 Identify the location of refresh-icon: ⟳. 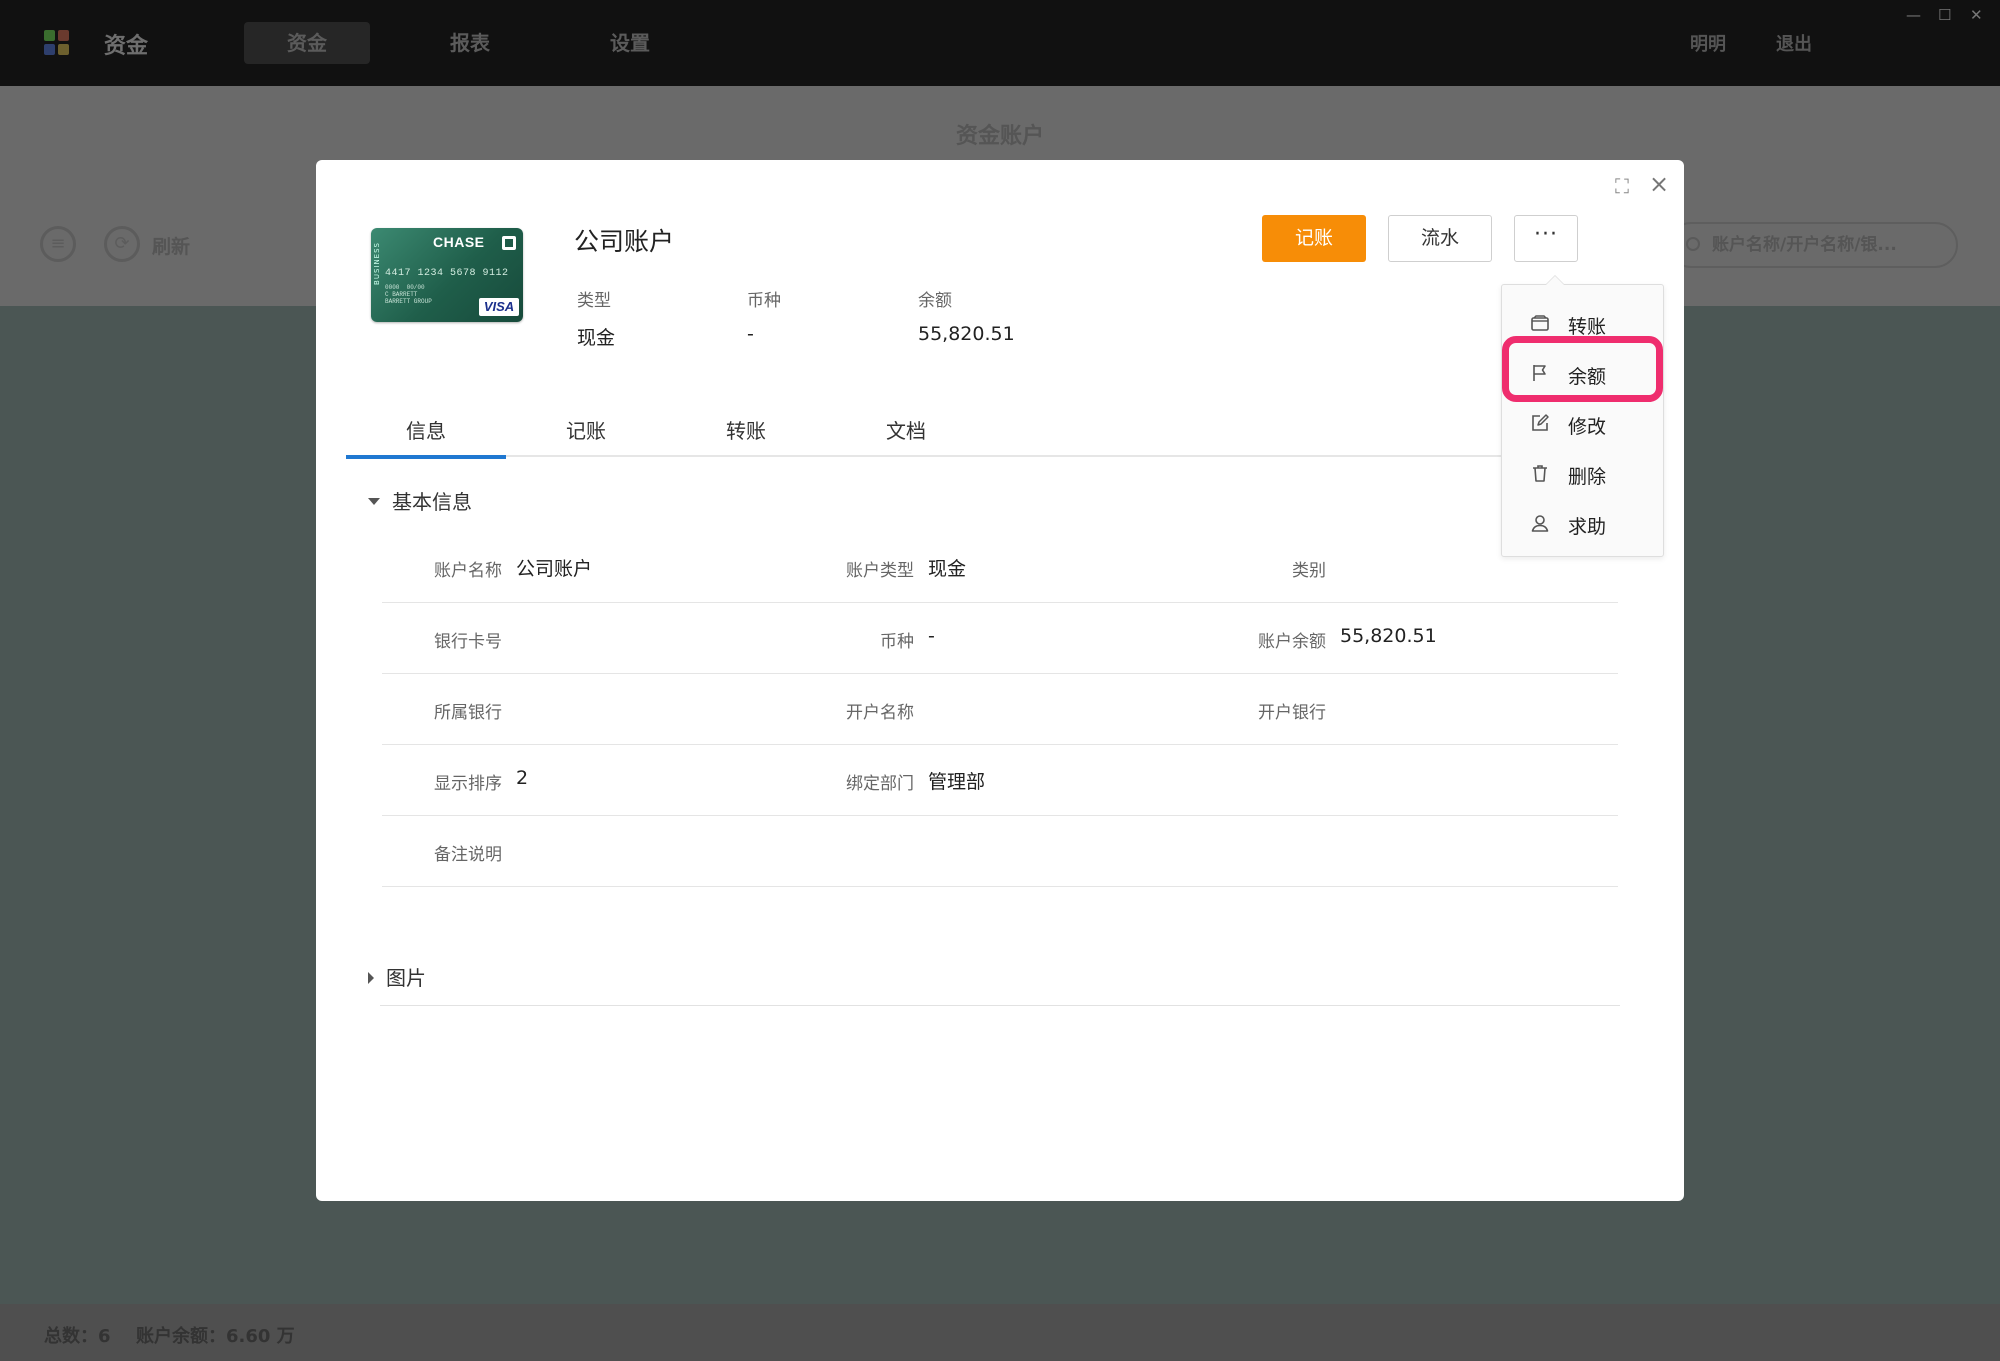
(122, 244).